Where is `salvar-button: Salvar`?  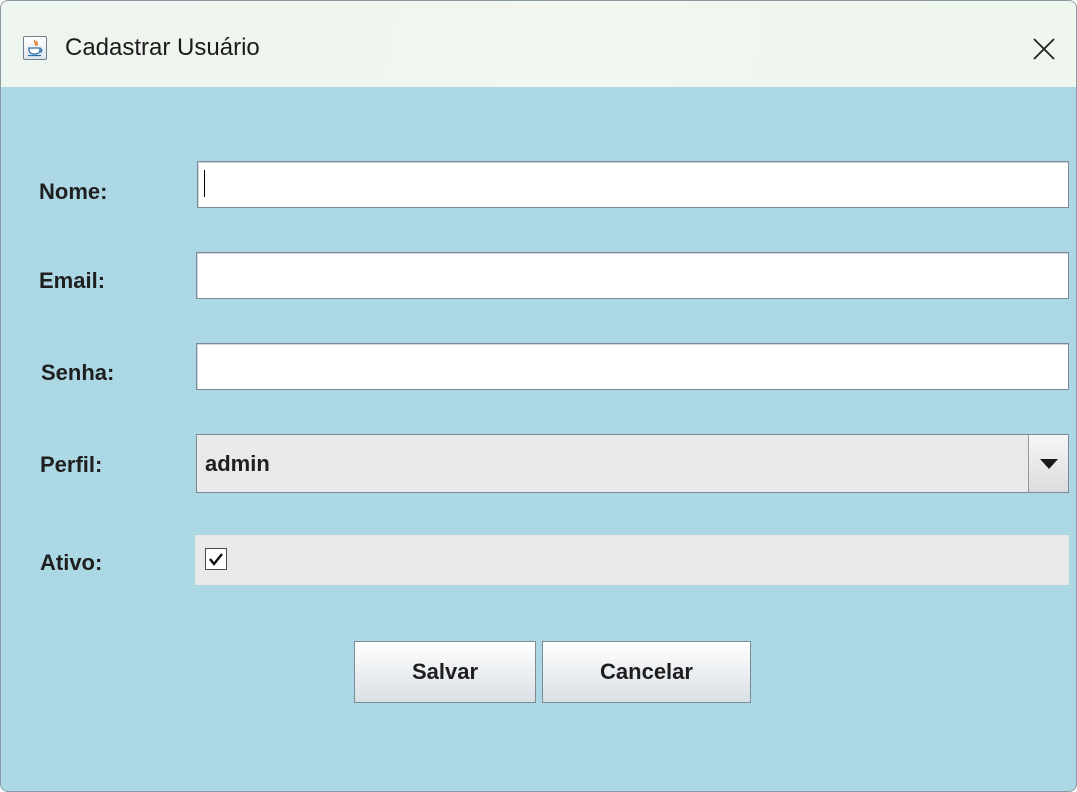 salvar-button: Salvar is located at coordinates (445, 672).